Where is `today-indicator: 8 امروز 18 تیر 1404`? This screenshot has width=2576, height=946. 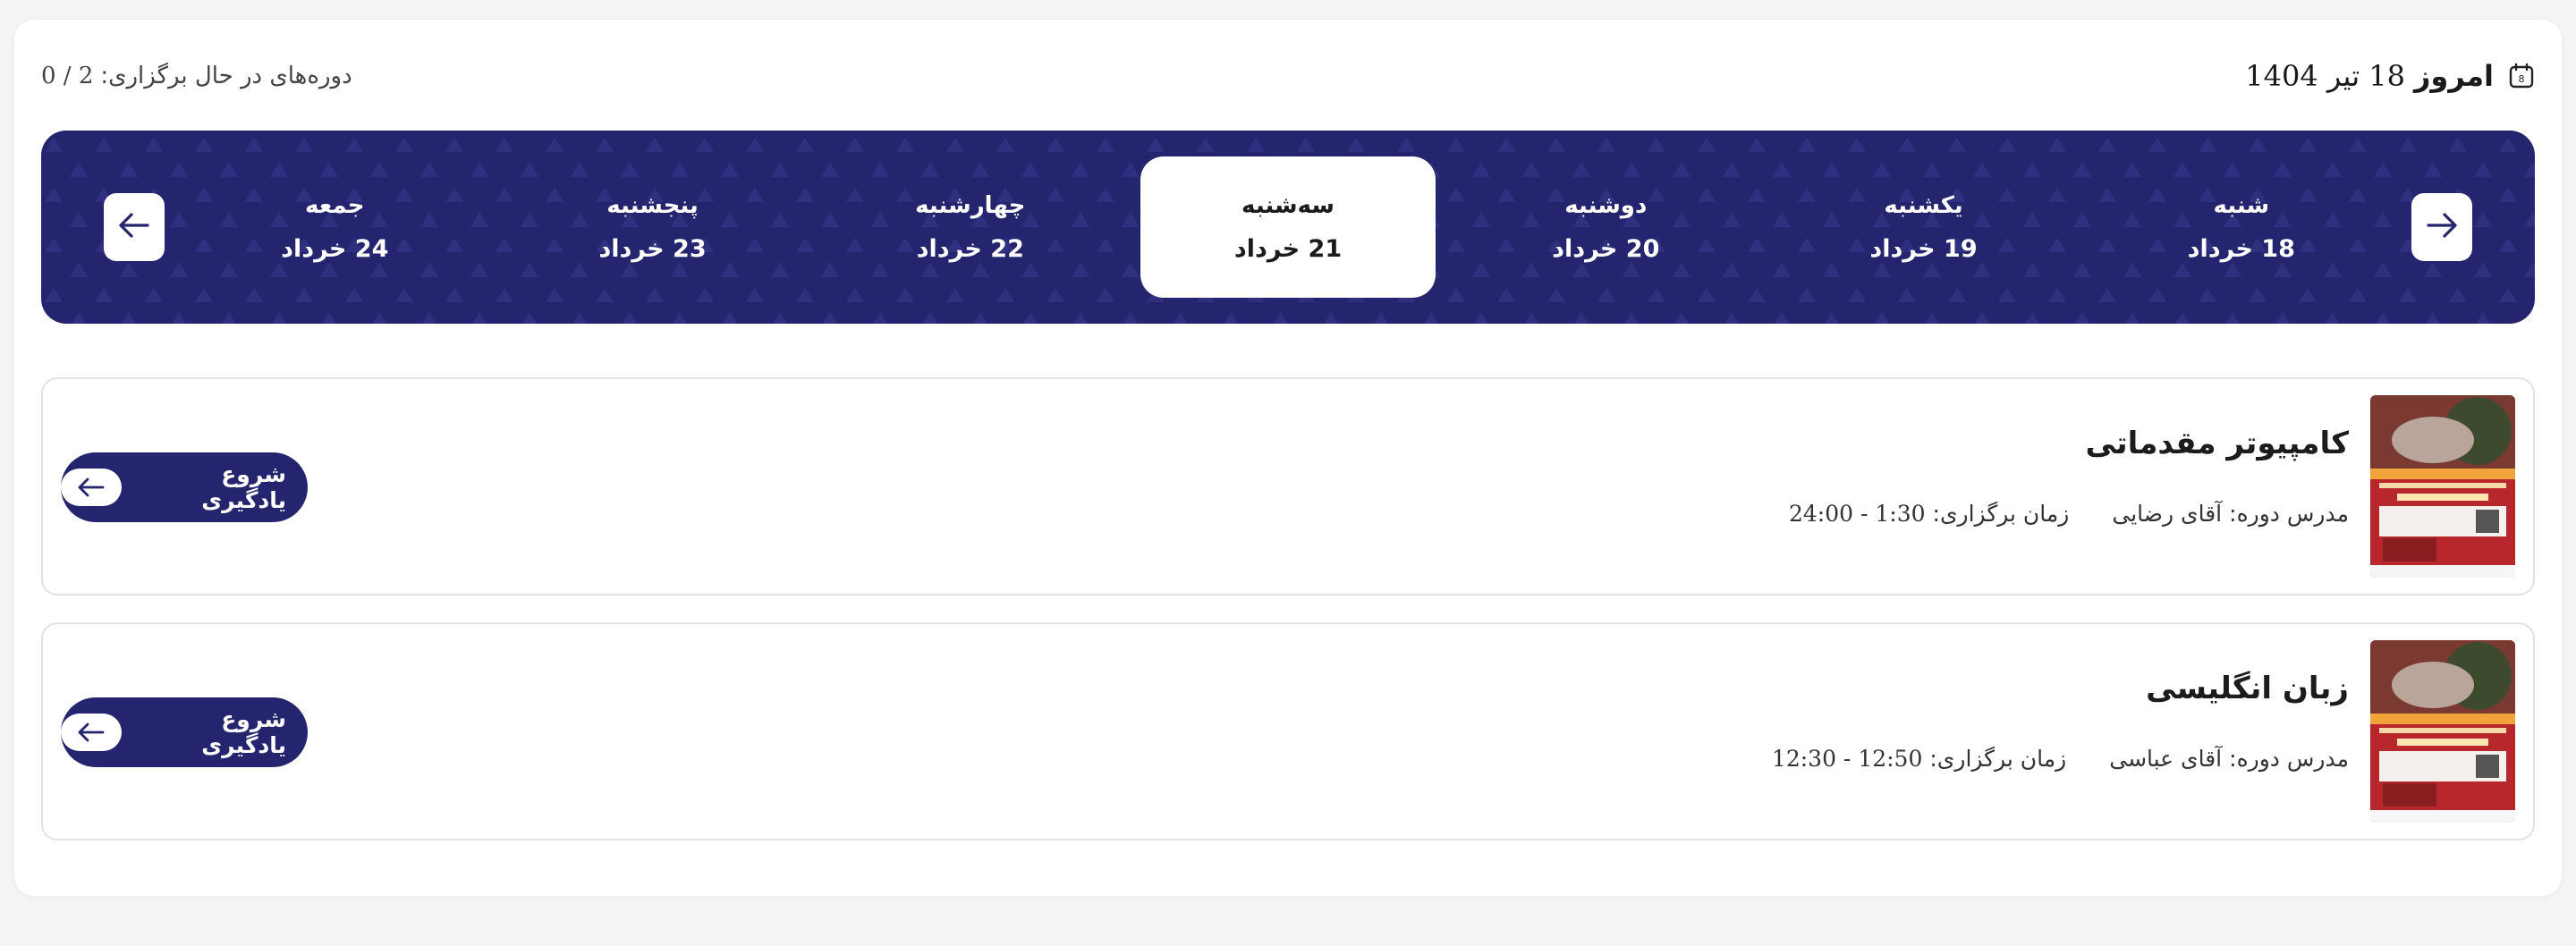 today-indicator: 8 امروز 18 تیر 1404 is located at coordinates (2390, 76).